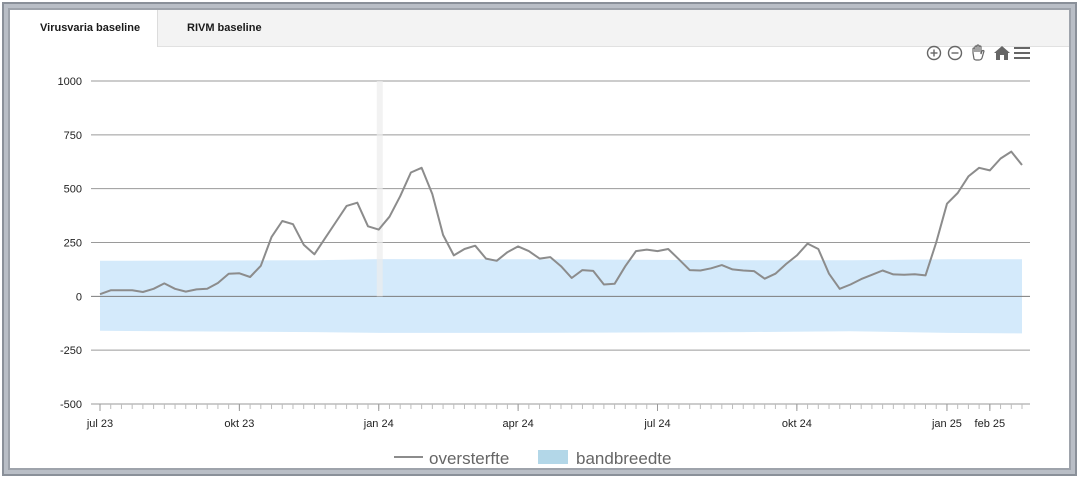  I want to click on menu-icon, so click(1022, 53).